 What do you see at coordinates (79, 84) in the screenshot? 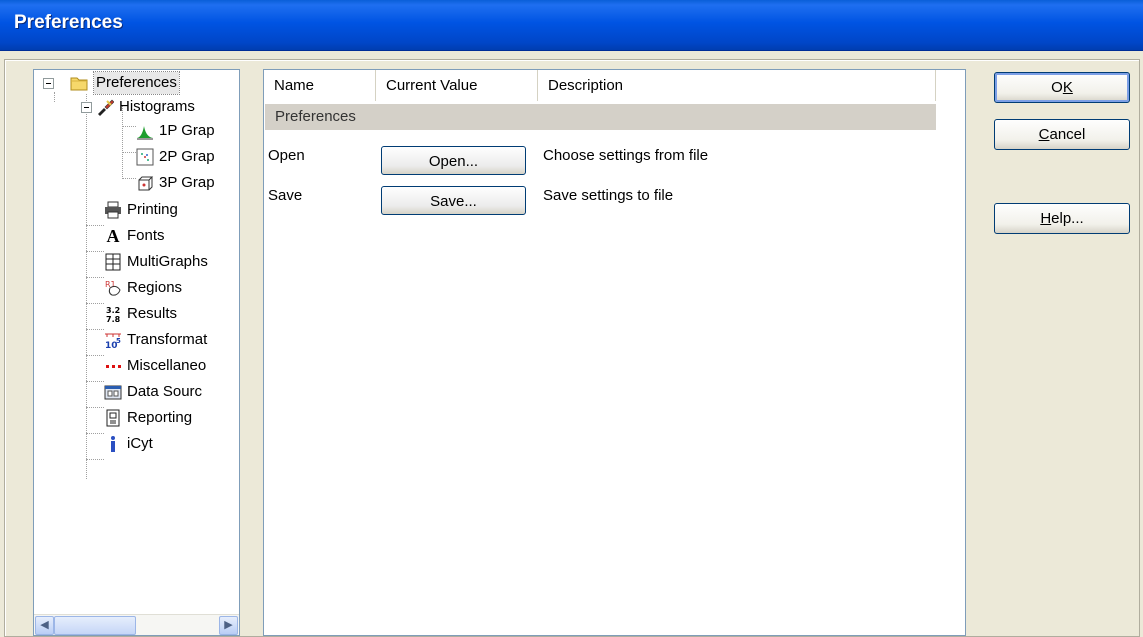
I see `folder-icon` at bounding box center [79, 84].